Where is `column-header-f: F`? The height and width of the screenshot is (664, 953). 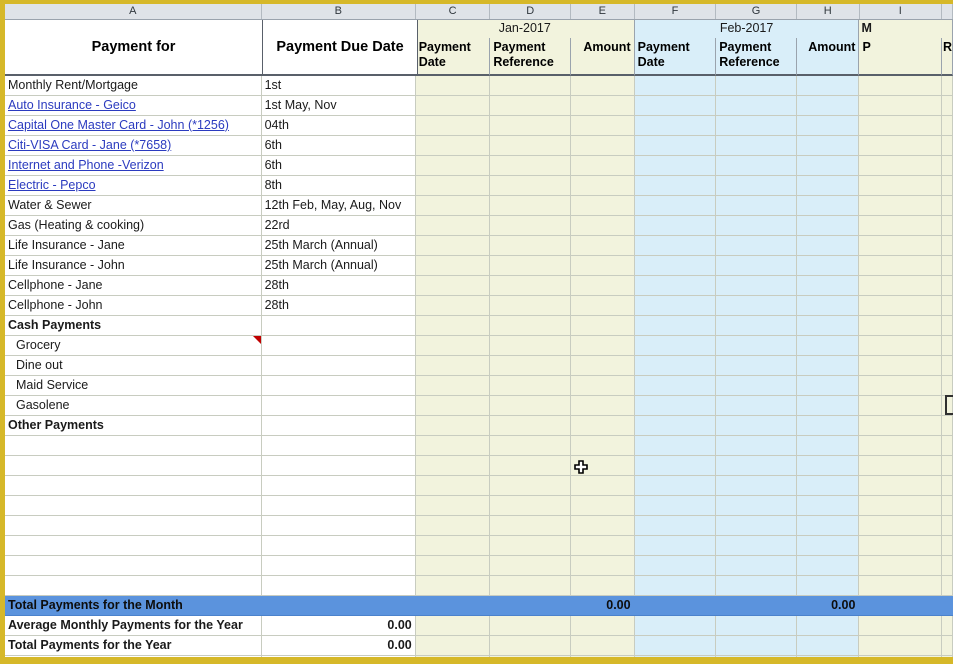
column-header-f: F is located at coordinates (675, 11).